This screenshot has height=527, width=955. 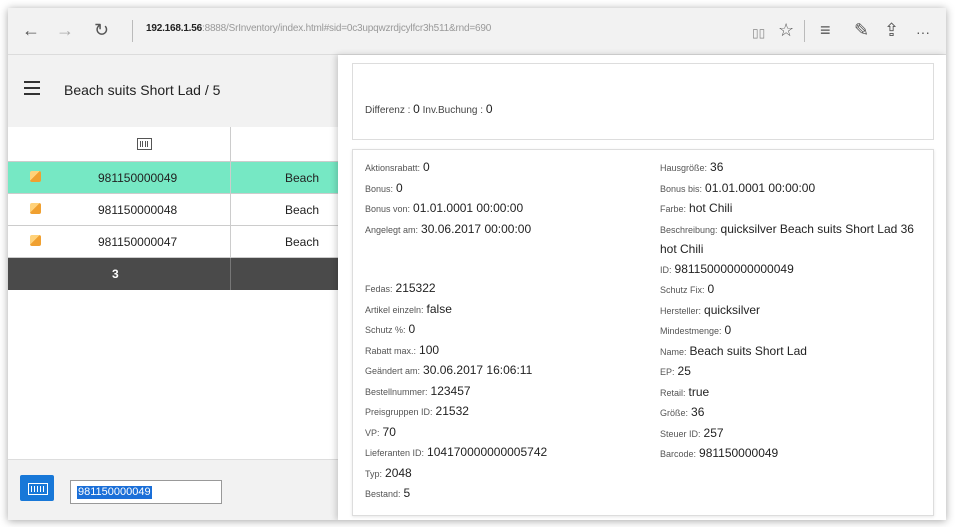 I want to click on web-note-icon: ✎, so click(x=861, y=30).